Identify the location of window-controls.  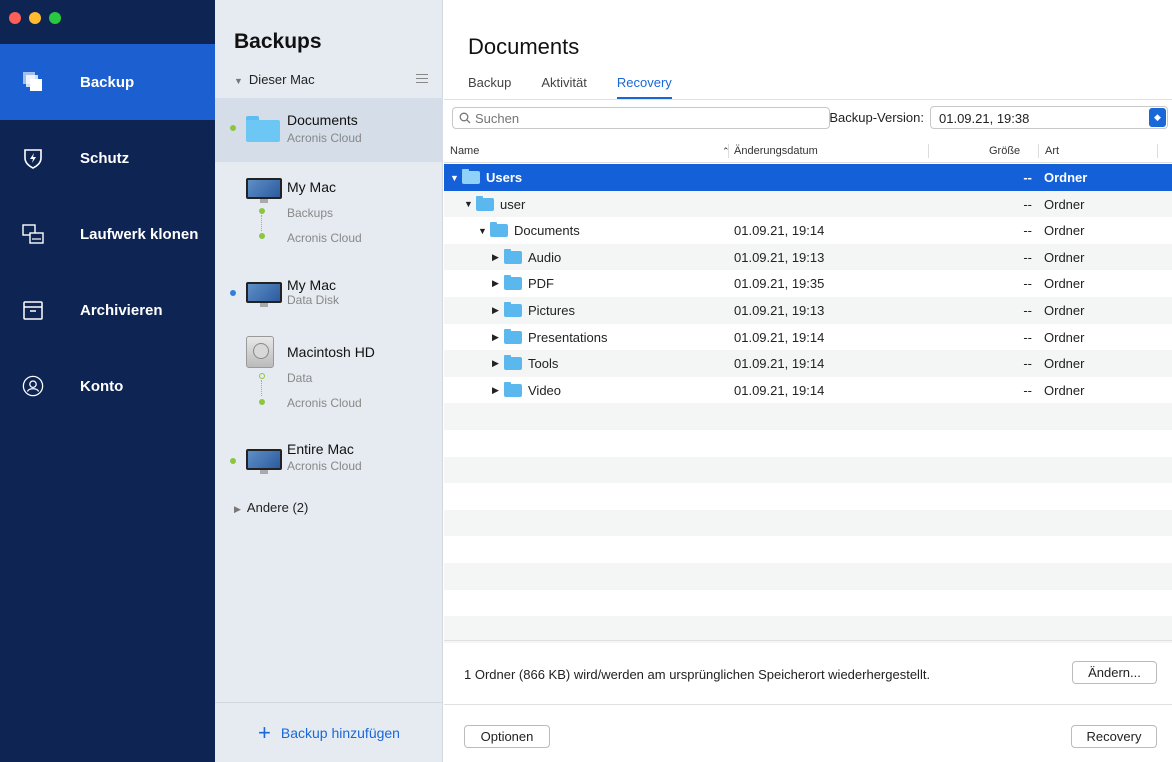
(35, 18).